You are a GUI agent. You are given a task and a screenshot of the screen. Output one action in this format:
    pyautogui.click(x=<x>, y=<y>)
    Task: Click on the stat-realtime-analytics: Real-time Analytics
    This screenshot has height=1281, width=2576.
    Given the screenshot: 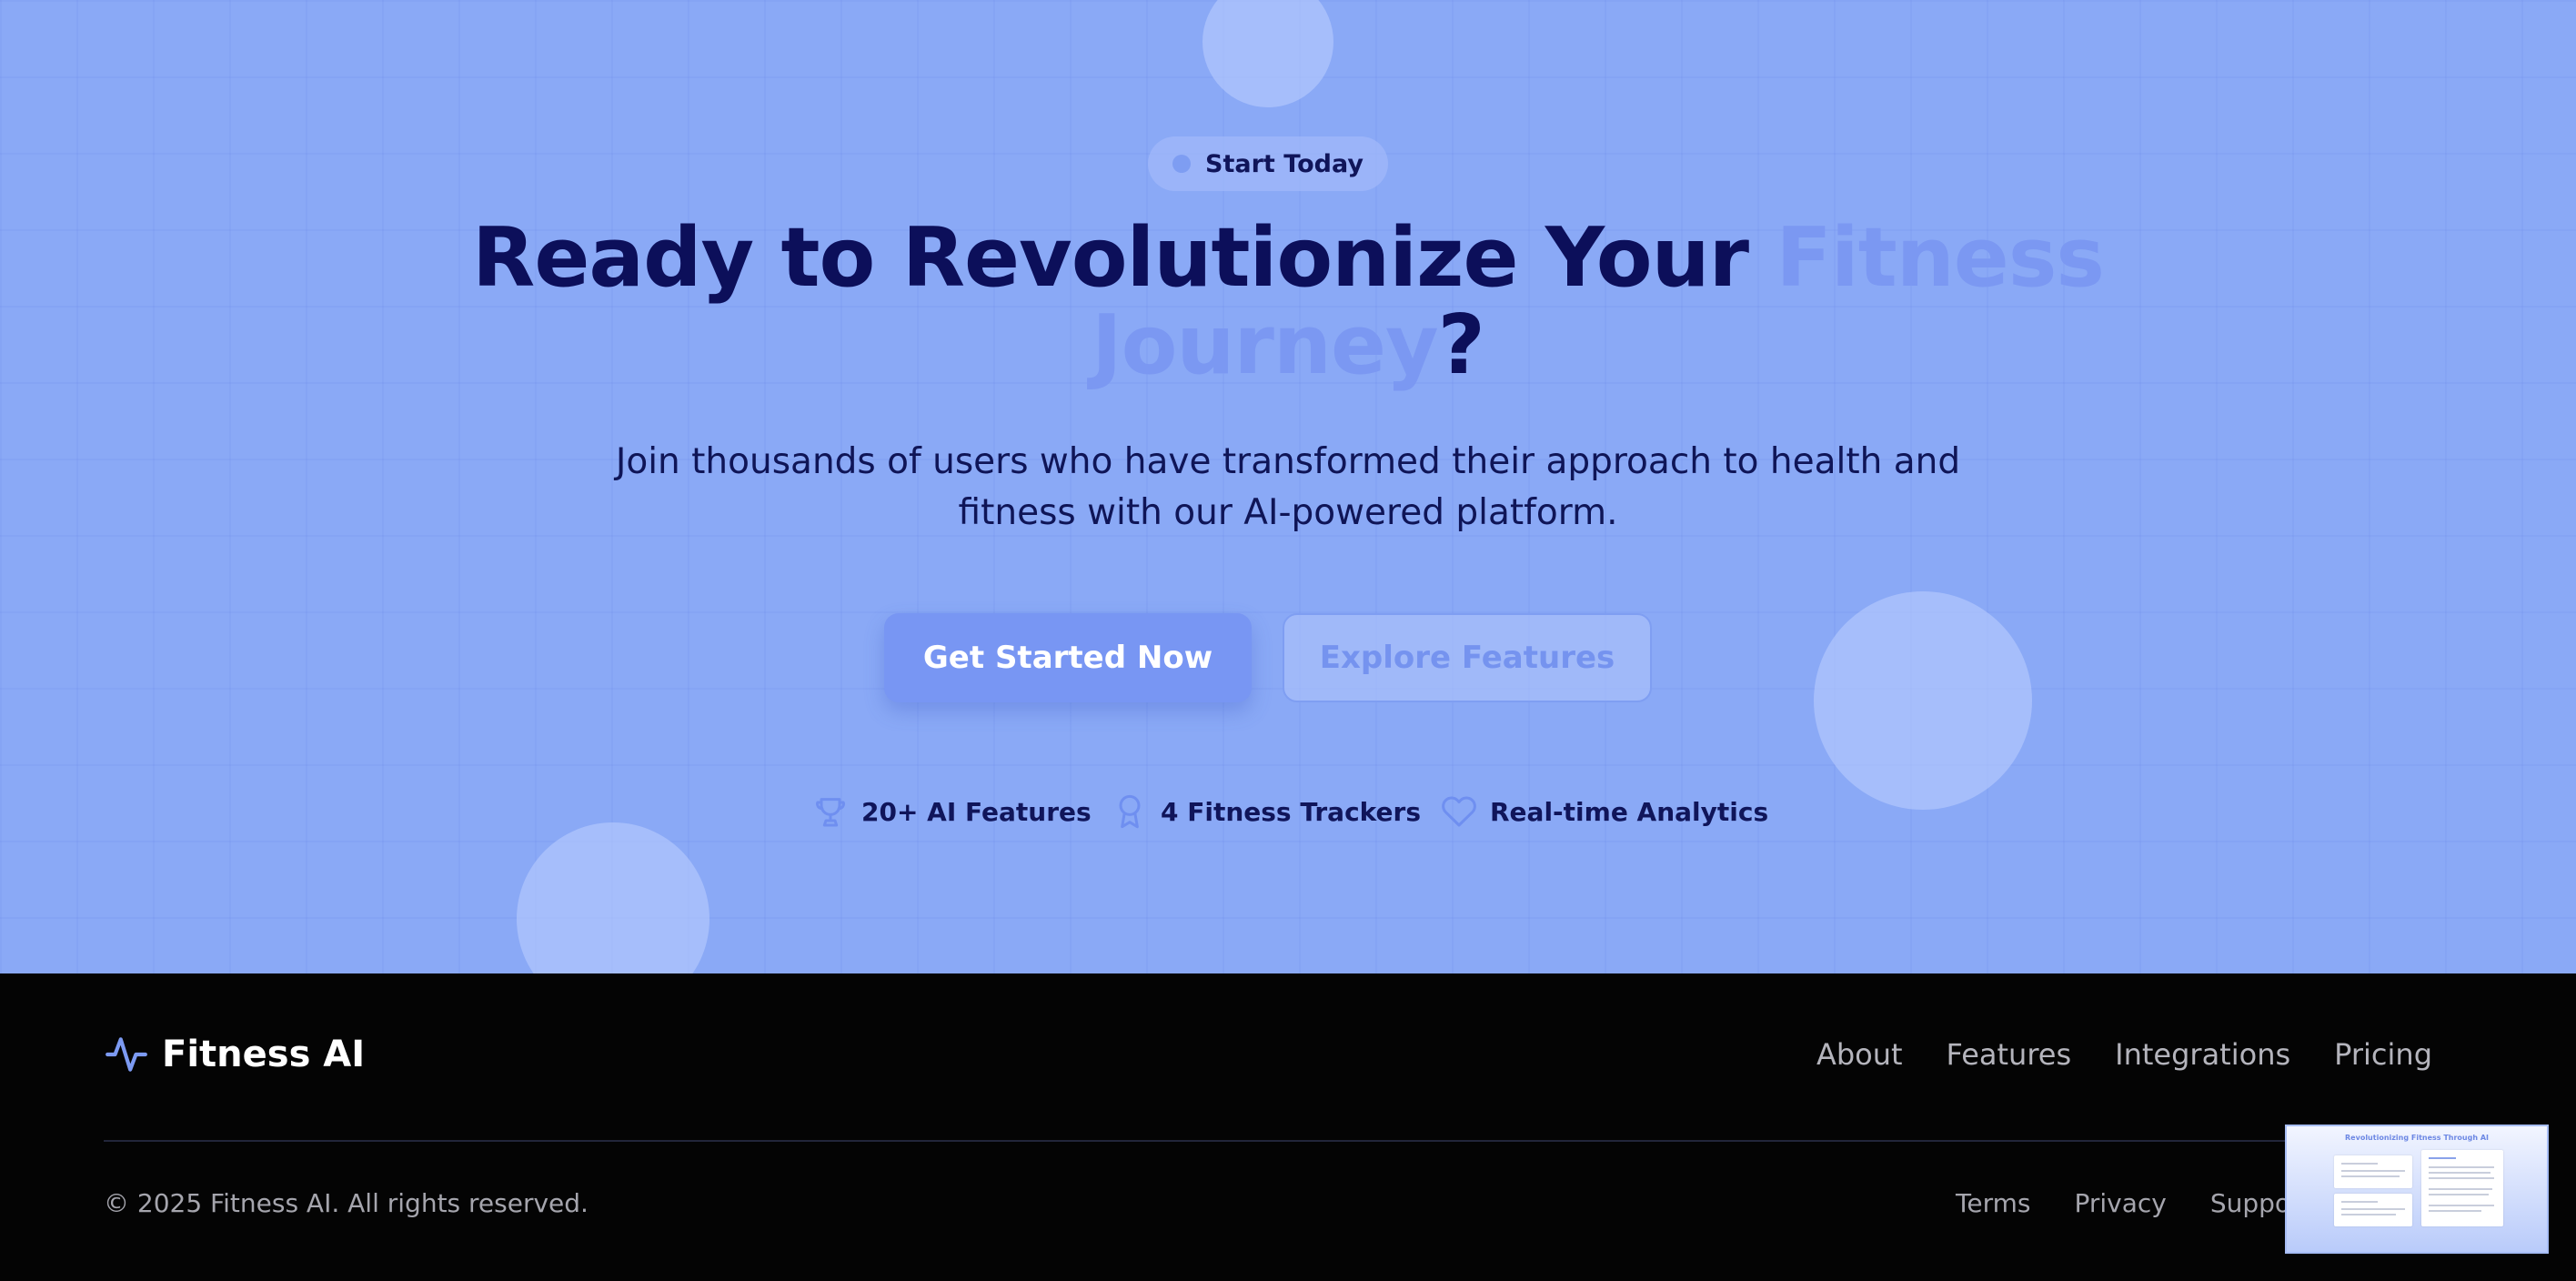 What is the action you would take?
    pyautogui.click(x=1604, y=812)
    